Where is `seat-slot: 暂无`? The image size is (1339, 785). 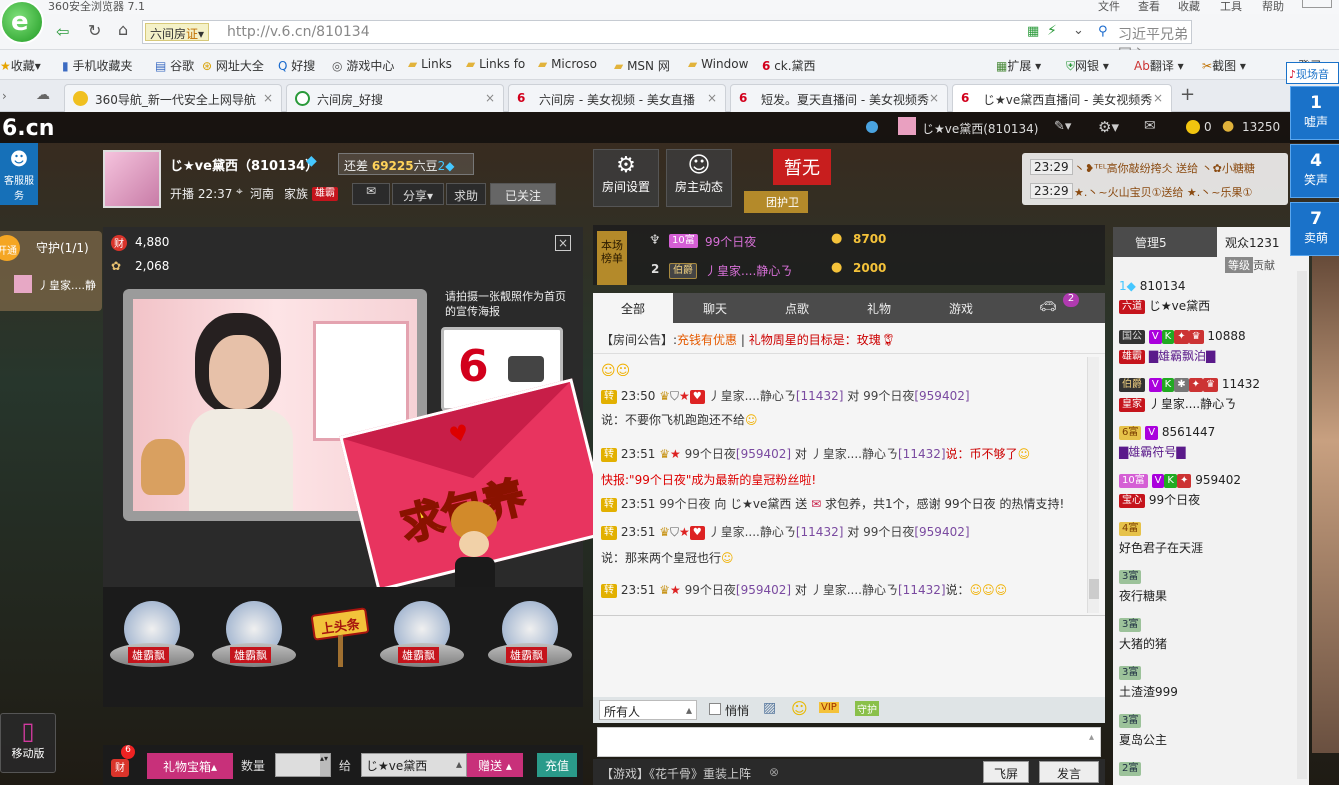
seat-slot: 暂无 is located at coordinates (802, 167).